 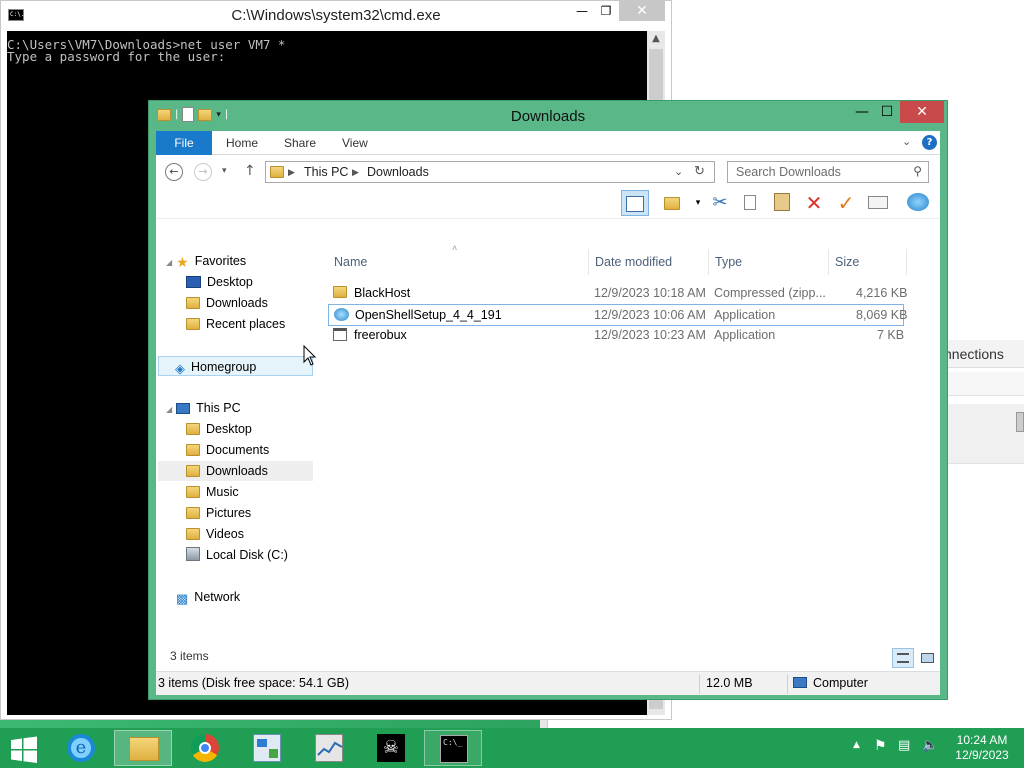 I want to click on pictures-folder-icon, so click(x=193, y=513).